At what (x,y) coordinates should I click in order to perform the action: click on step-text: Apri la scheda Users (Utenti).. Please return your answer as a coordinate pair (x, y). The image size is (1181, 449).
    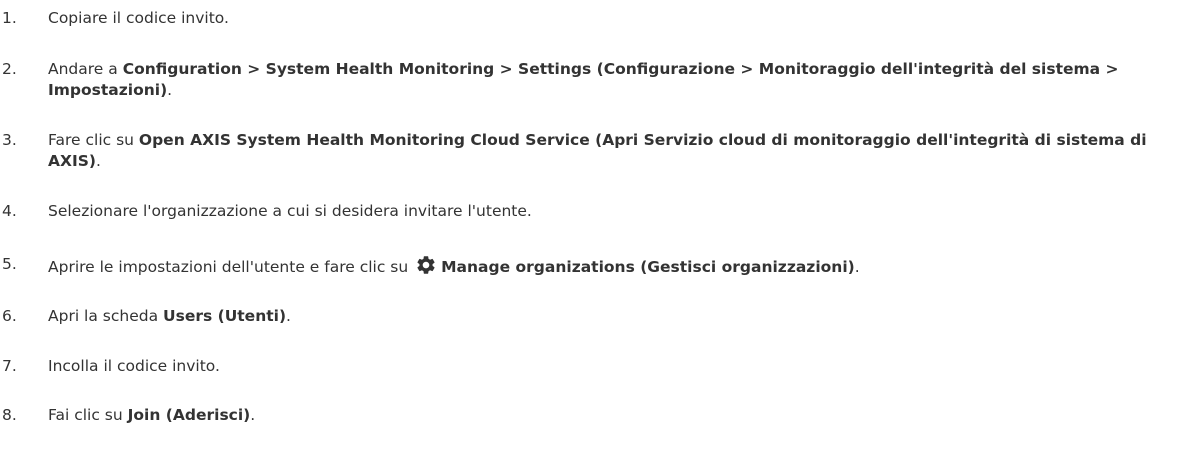
    Looking at the image, I should click on (594, 316).